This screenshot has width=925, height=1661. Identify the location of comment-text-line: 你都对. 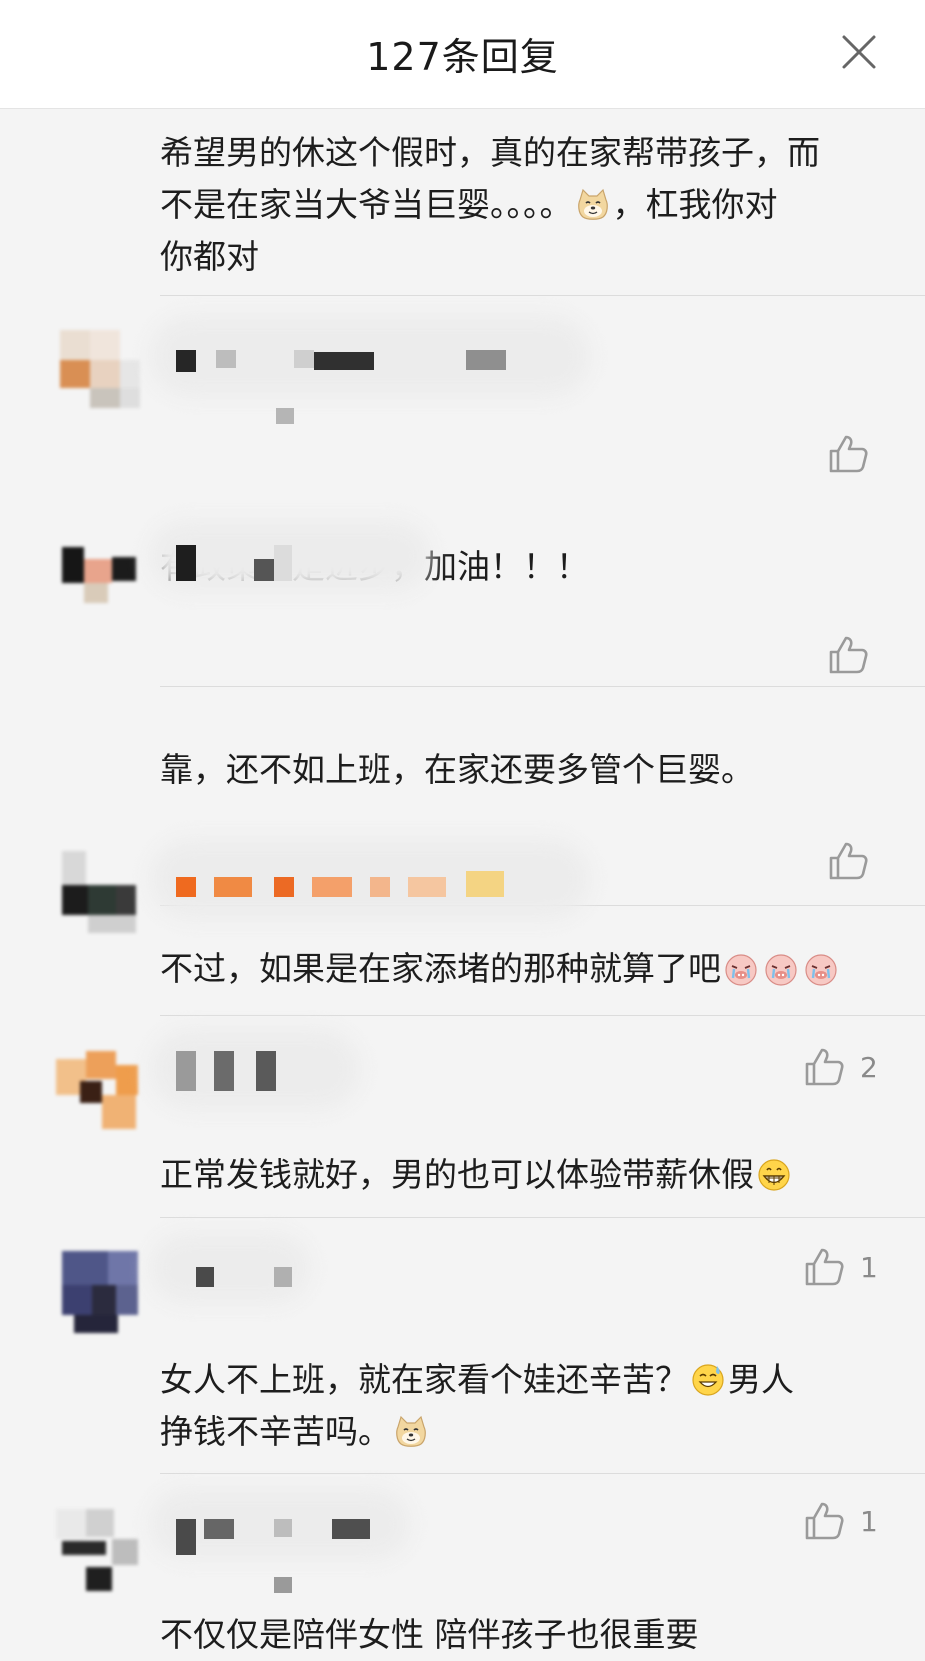
(209, 256).